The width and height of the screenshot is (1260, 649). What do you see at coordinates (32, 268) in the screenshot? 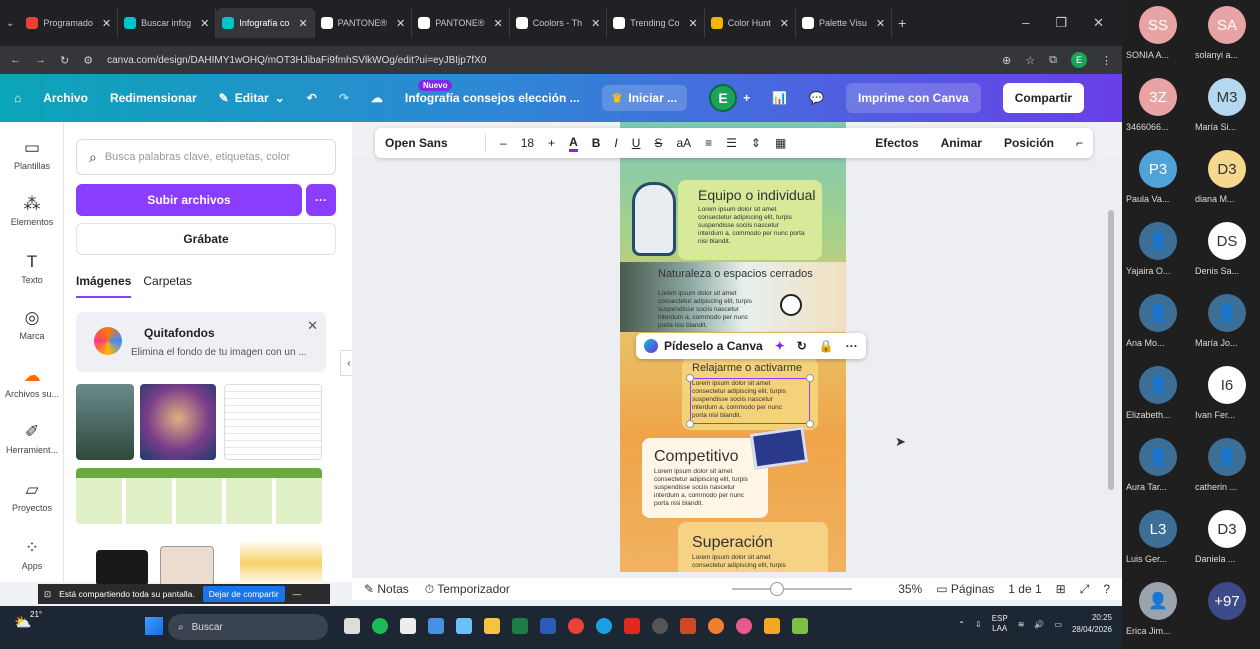
I see `rail-texto: T Texto` at bounding box center [32, 268].